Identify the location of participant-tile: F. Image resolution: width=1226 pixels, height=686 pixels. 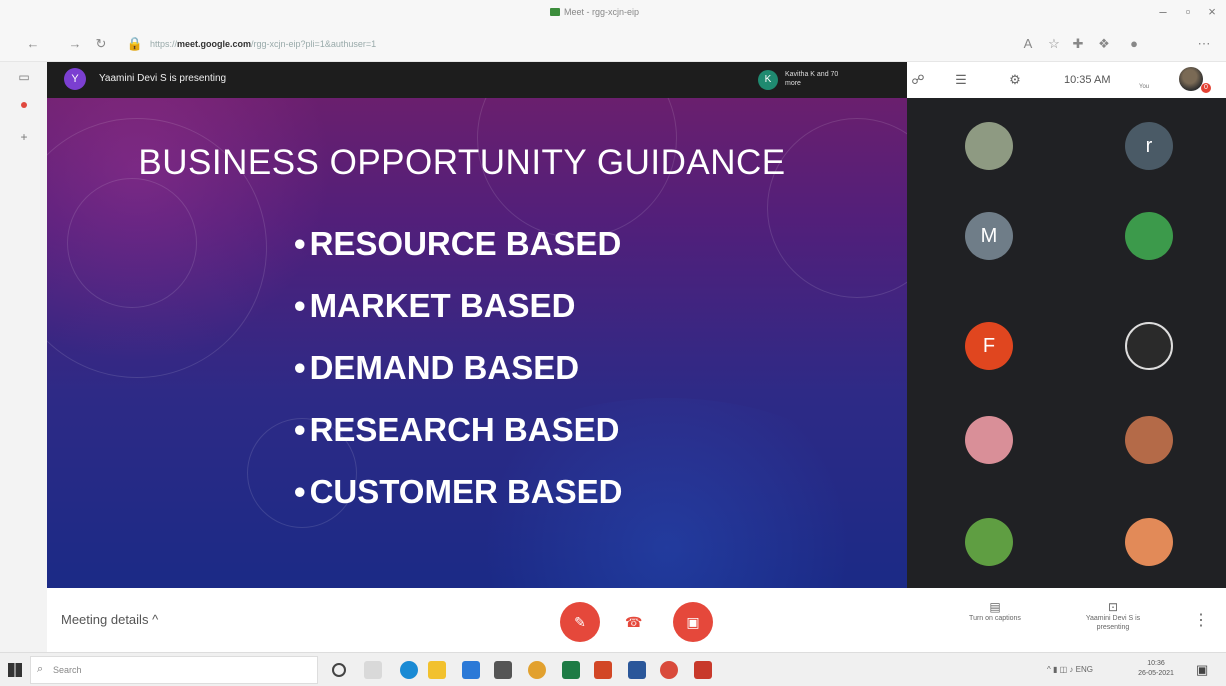
(989, 346).